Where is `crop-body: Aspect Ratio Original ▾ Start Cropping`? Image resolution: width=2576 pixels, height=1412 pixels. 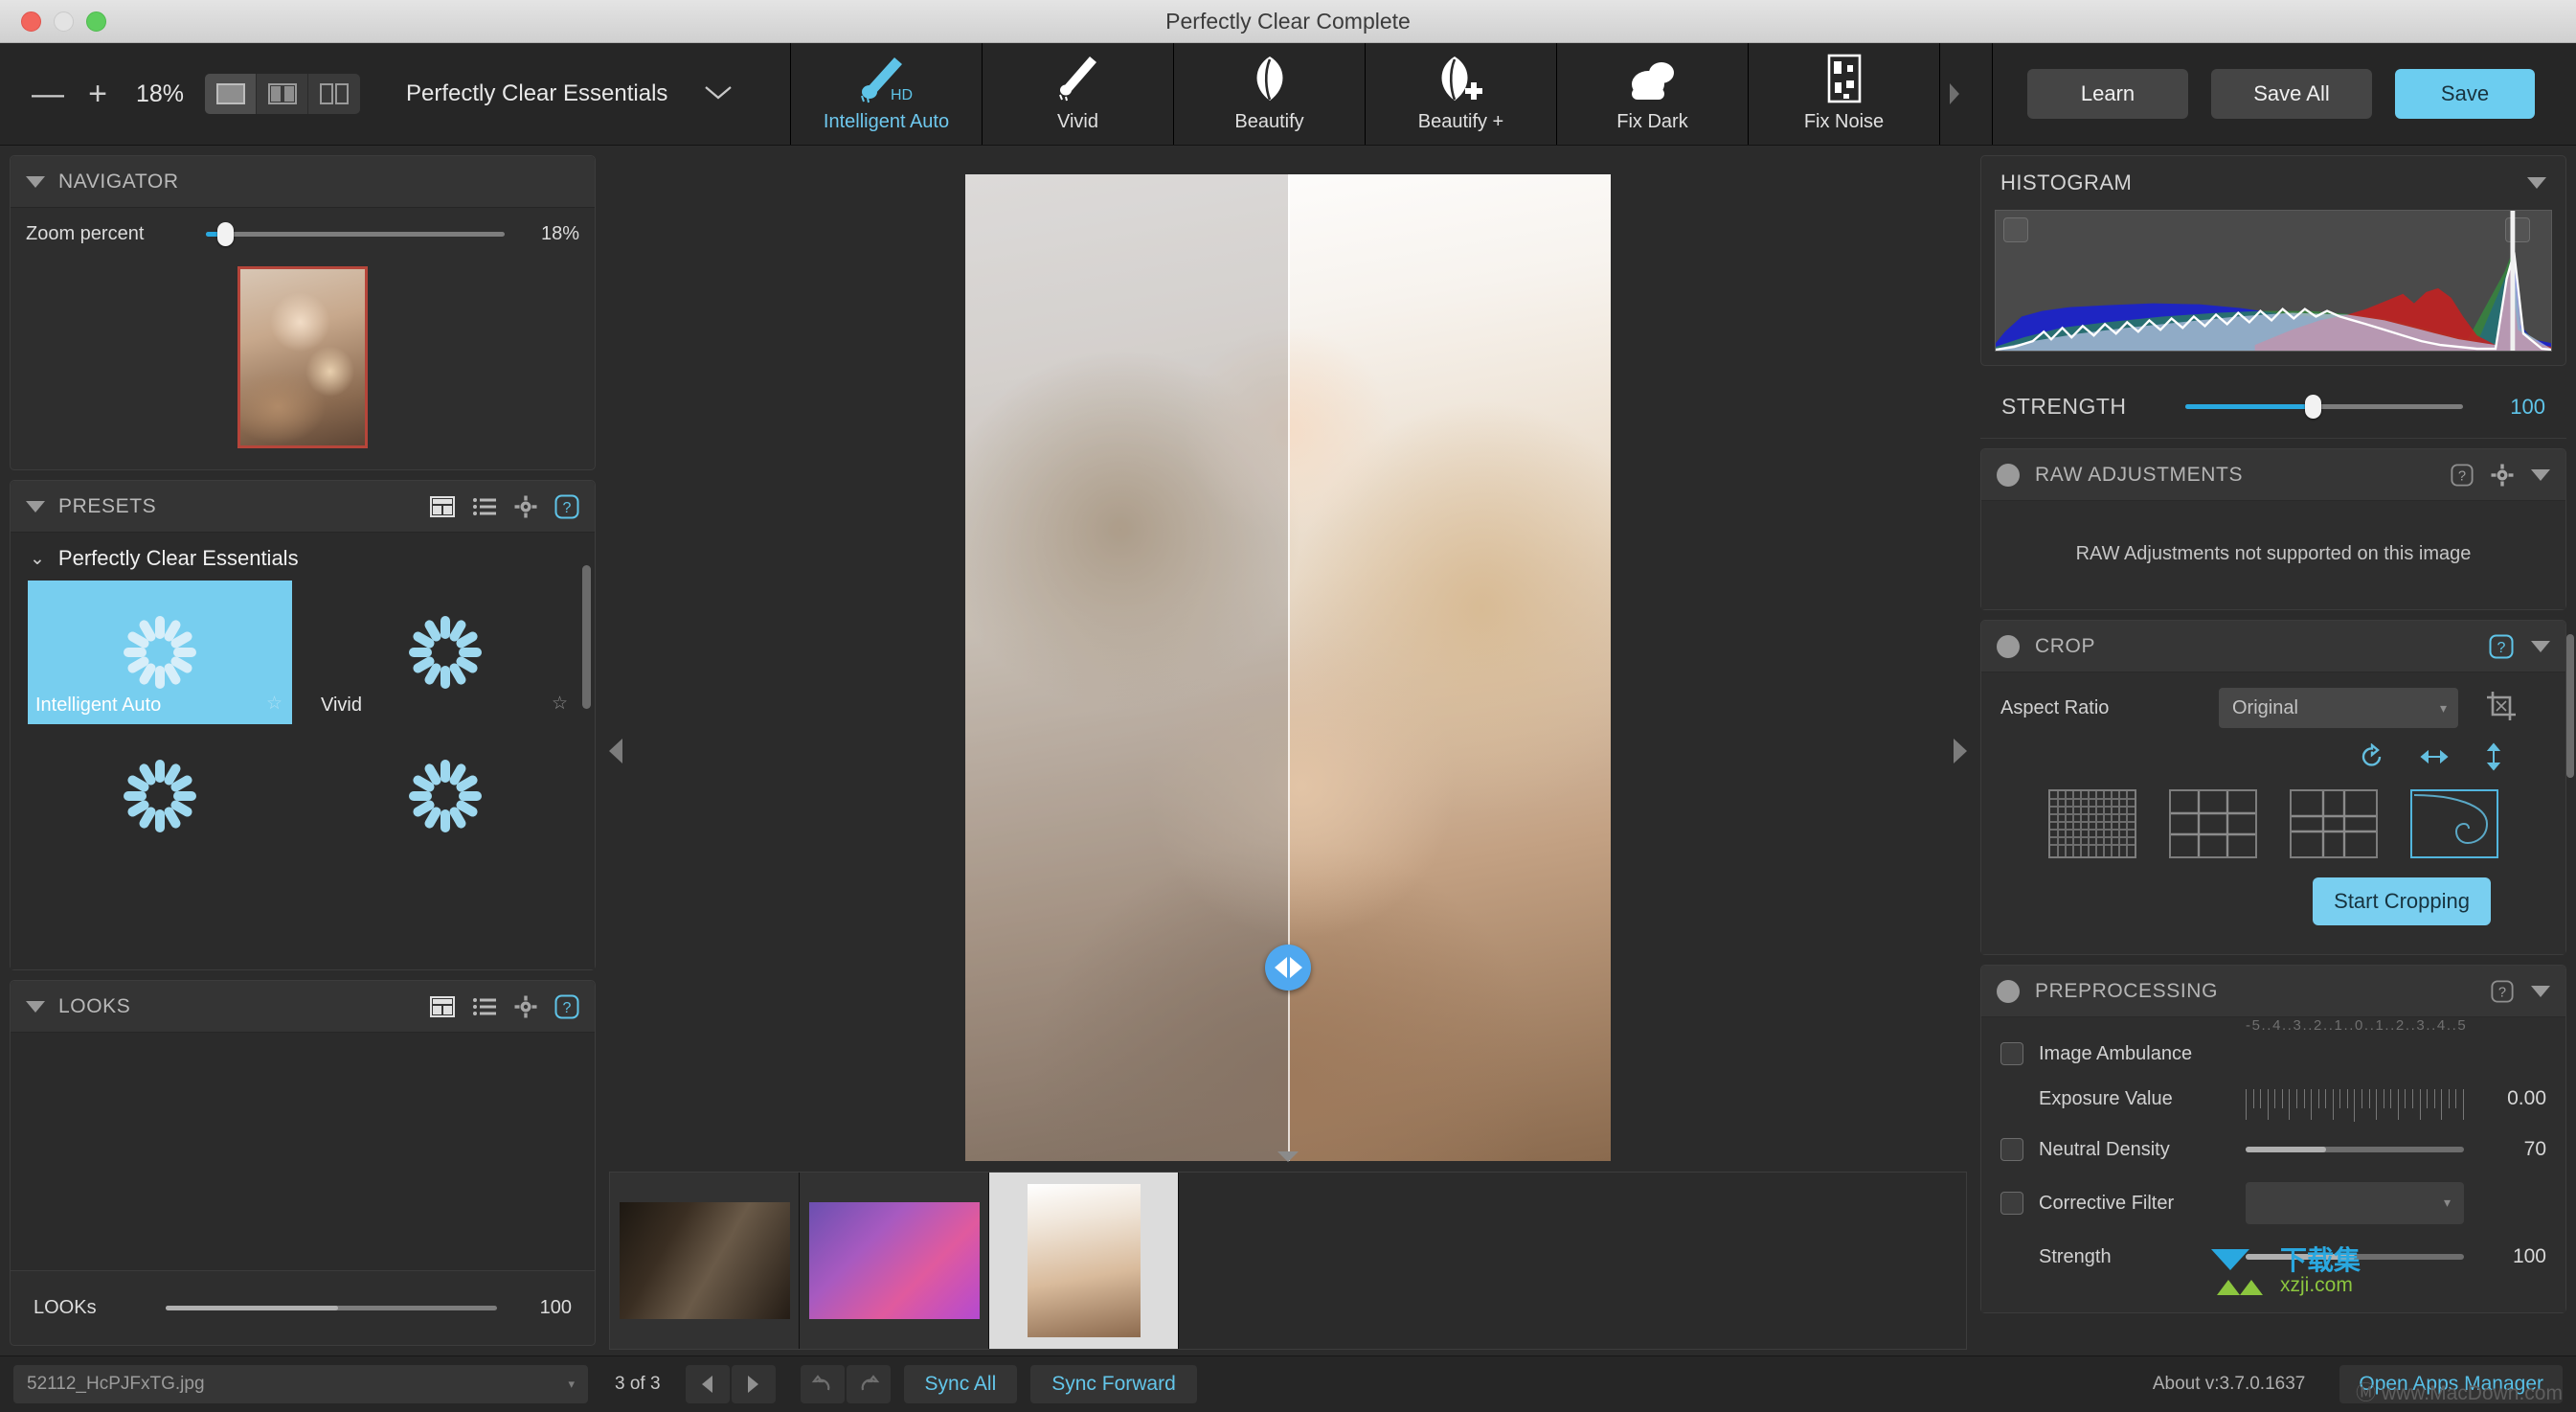
crop-body: Aspect Ratio Original ▾ Start Cropping is located at coordinates (2273, 813).